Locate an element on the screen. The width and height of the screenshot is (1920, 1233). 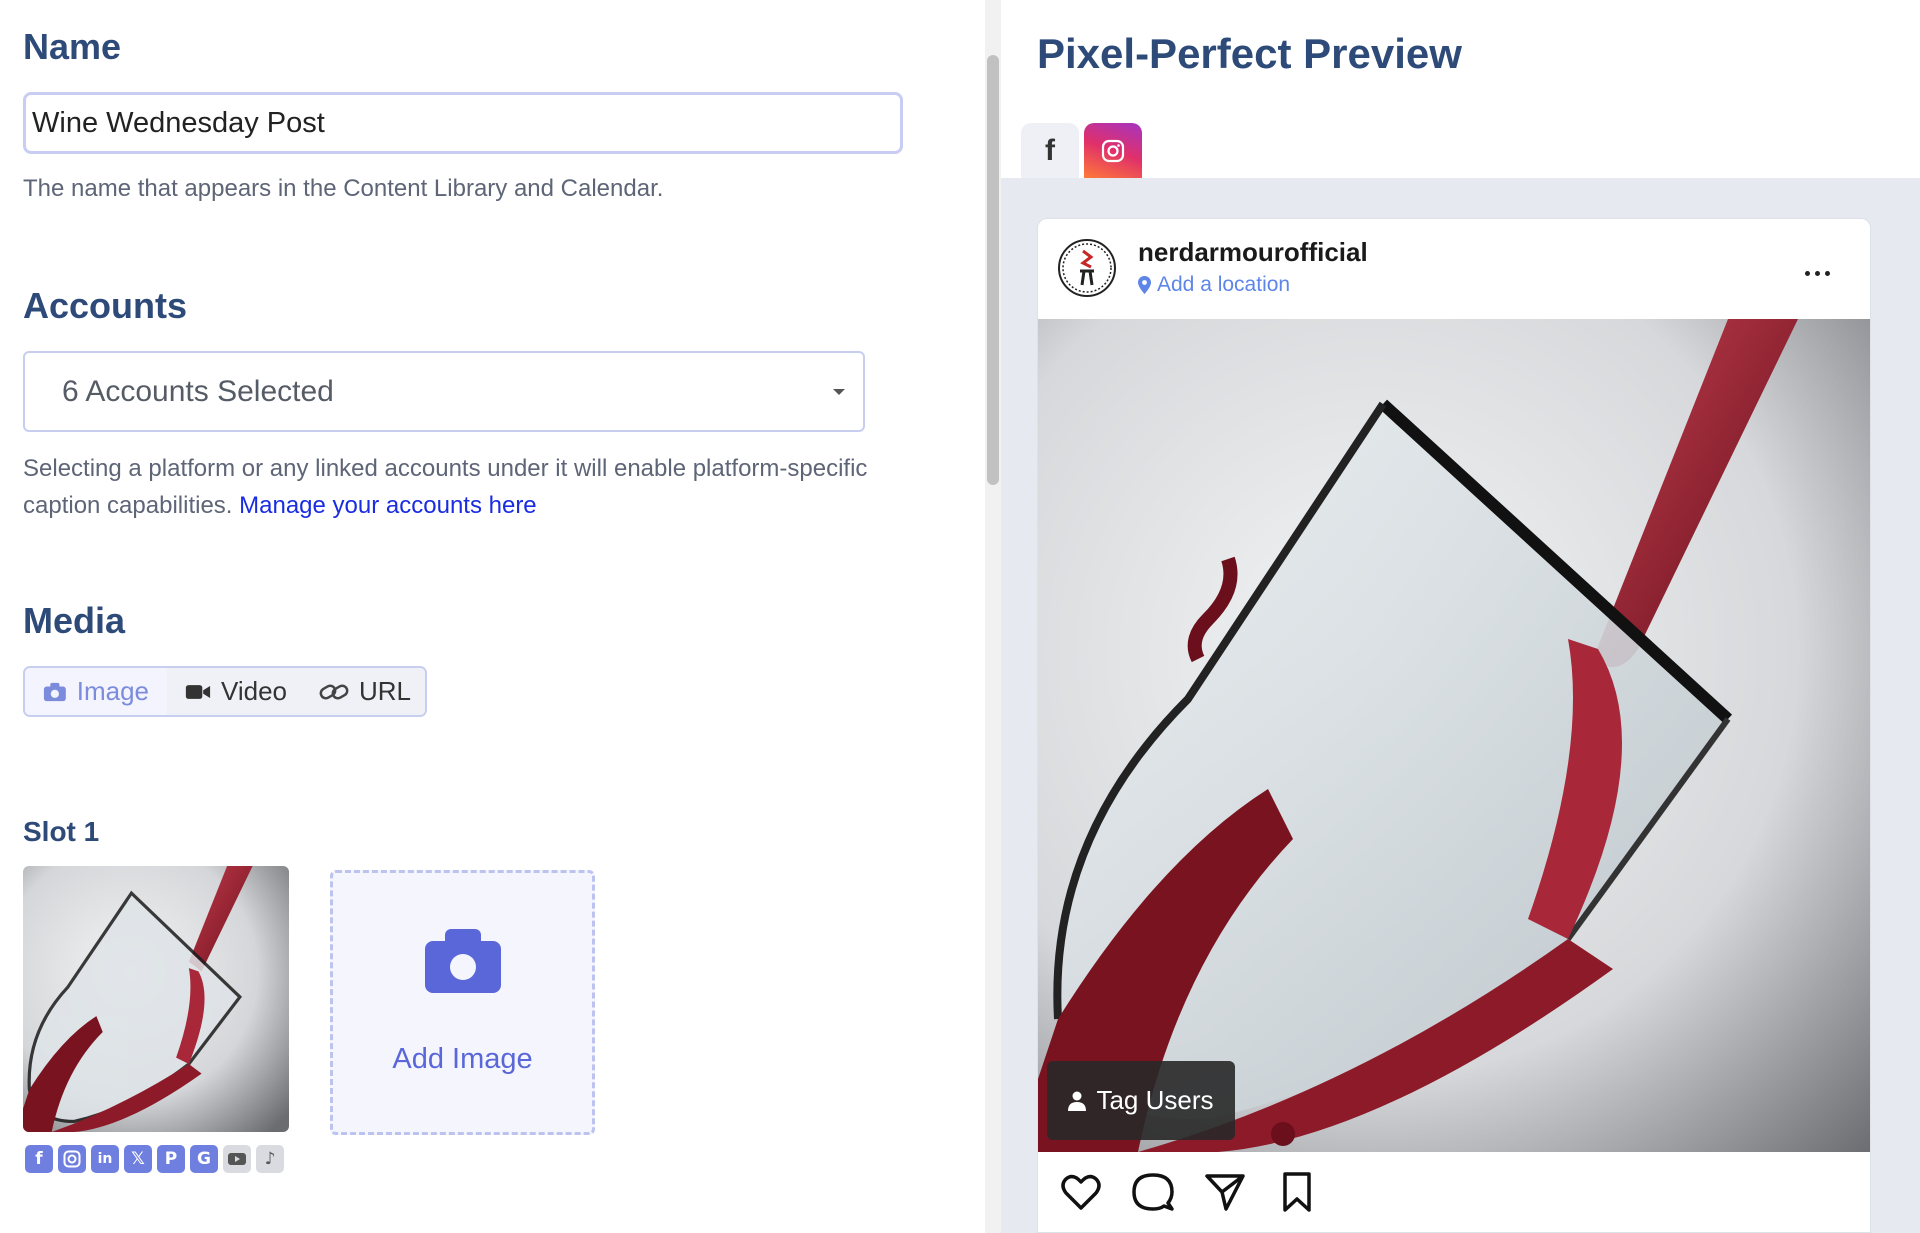
share-icon is located at coordinates (1225, 1192).